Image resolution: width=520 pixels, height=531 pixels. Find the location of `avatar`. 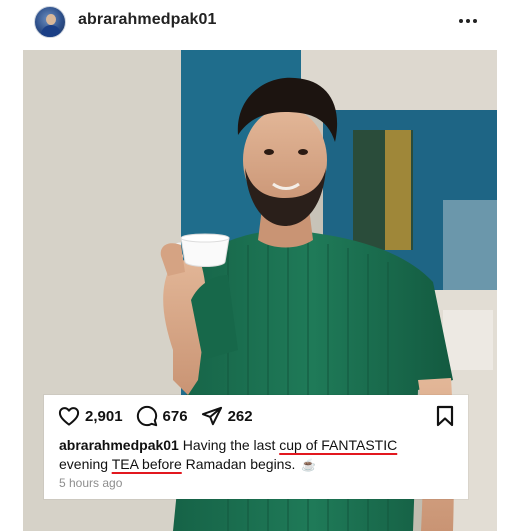

avatar is located at coordinates (50, 22).